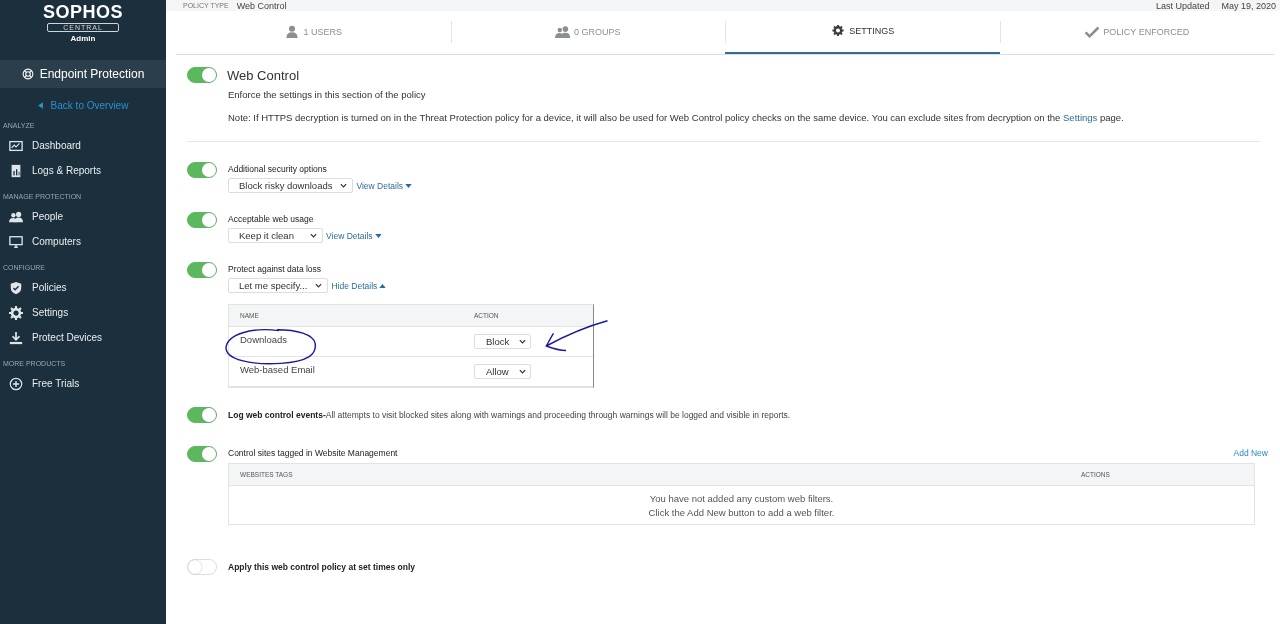 This screenshot has width=1280, height=624. I want to click on description-text: Enforce the settings in this section of the policy, so click(327, 94).